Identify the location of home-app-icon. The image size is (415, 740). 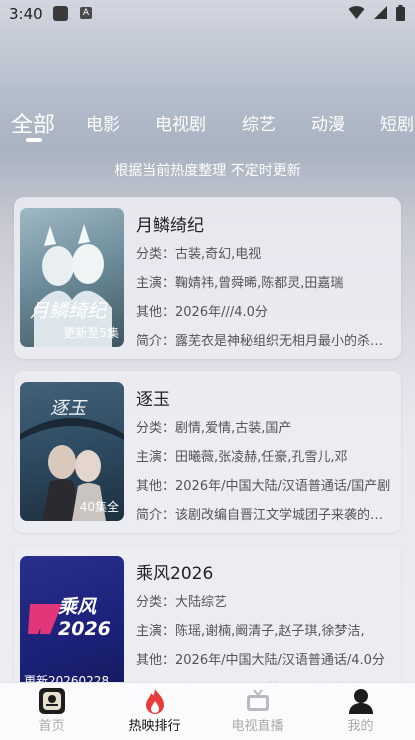
(52, 701).